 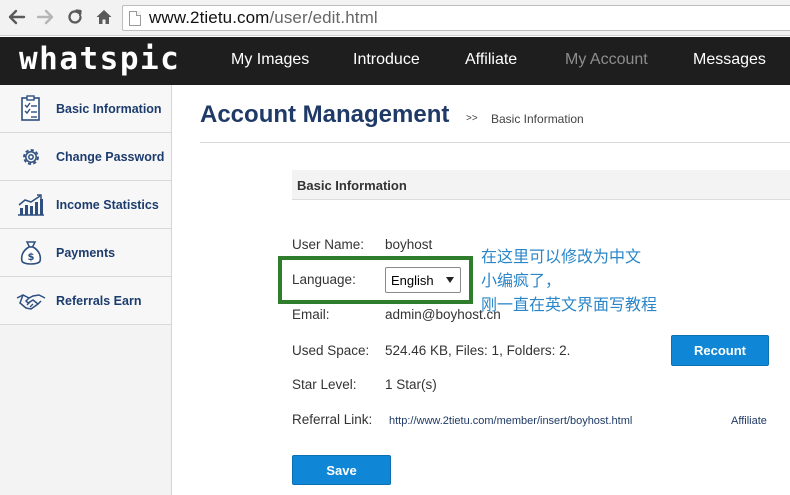 I want to click on forward-button, so click(x=45, y=17).